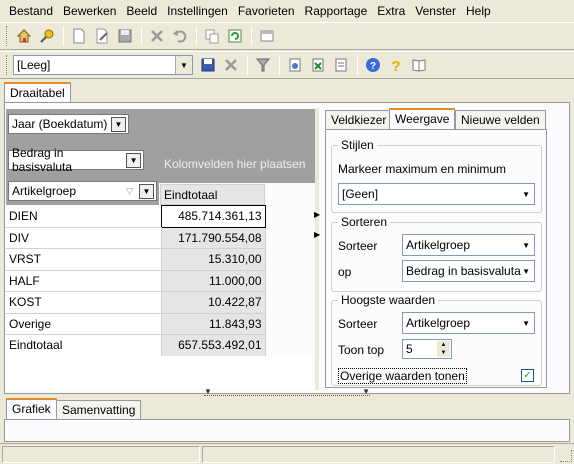 The height and width of the screenshot is (464, 574). I want to click on table-row: Overige 11.843,93, so click(136, 324).